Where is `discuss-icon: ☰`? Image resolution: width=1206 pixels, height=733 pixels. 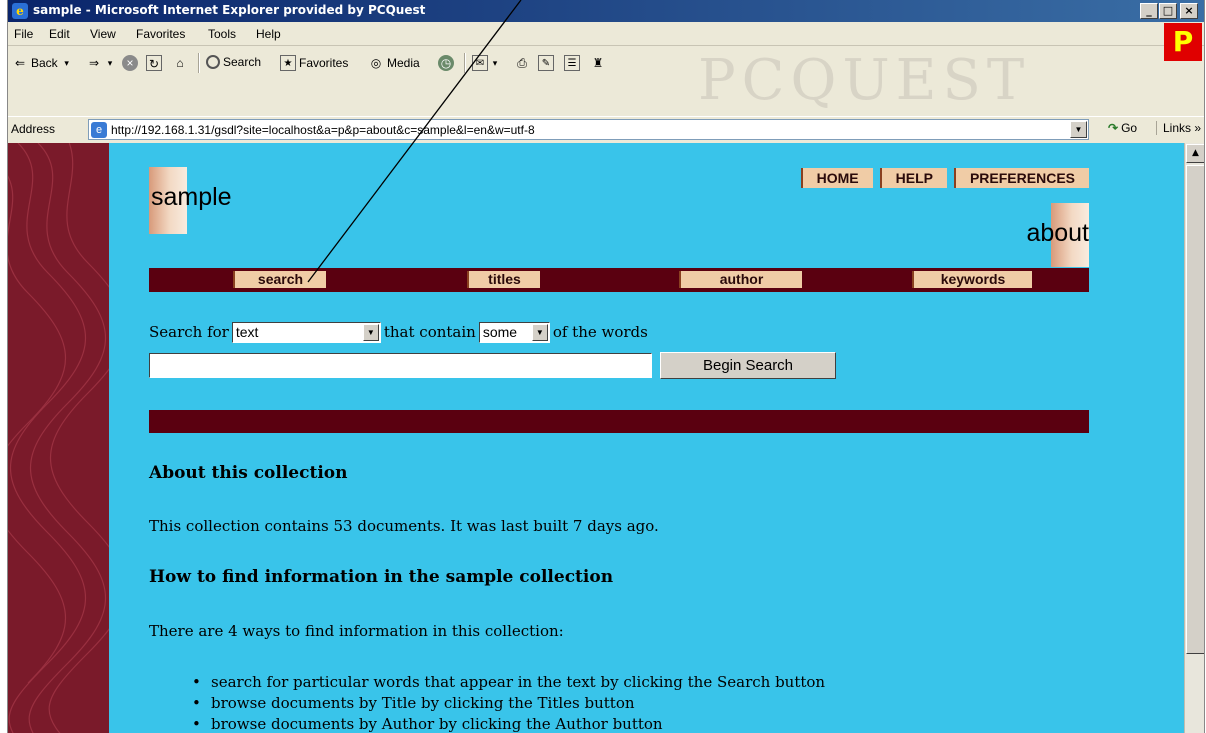
discuss-icon: ☰ is located at coordinates (572, 63).